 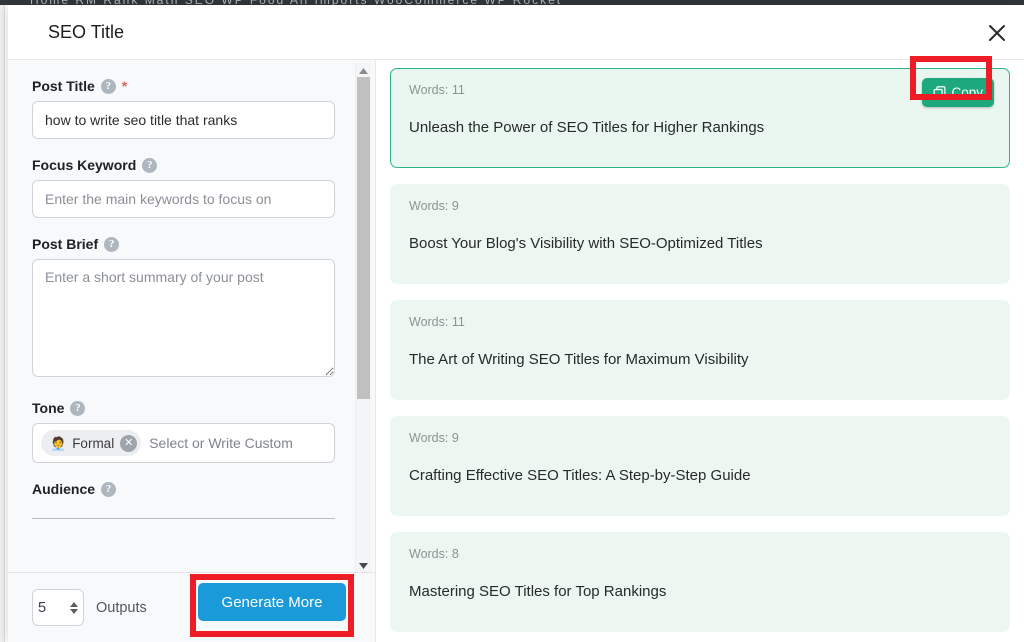 What do you see at coordinates (183, 120) in the screenshot?
I see `post-title-input` at bounding box center [183, 120].